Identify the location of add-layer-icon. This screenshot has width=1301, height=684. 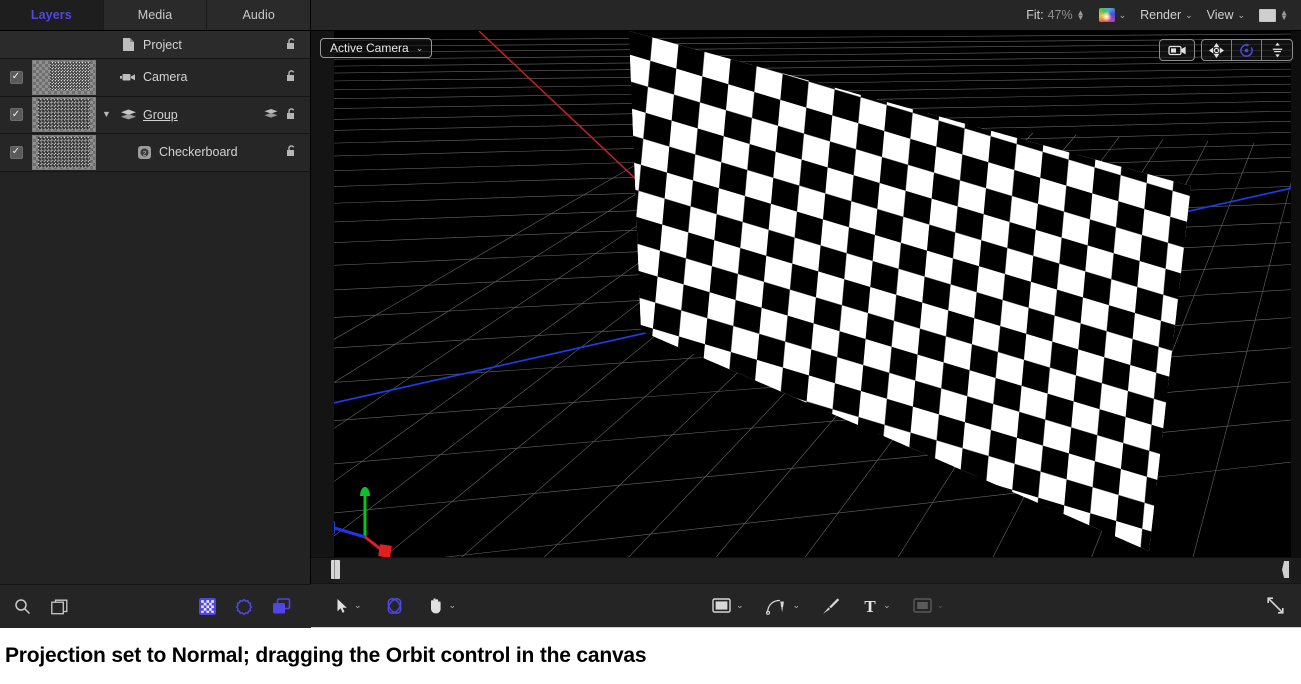
(59, 607).